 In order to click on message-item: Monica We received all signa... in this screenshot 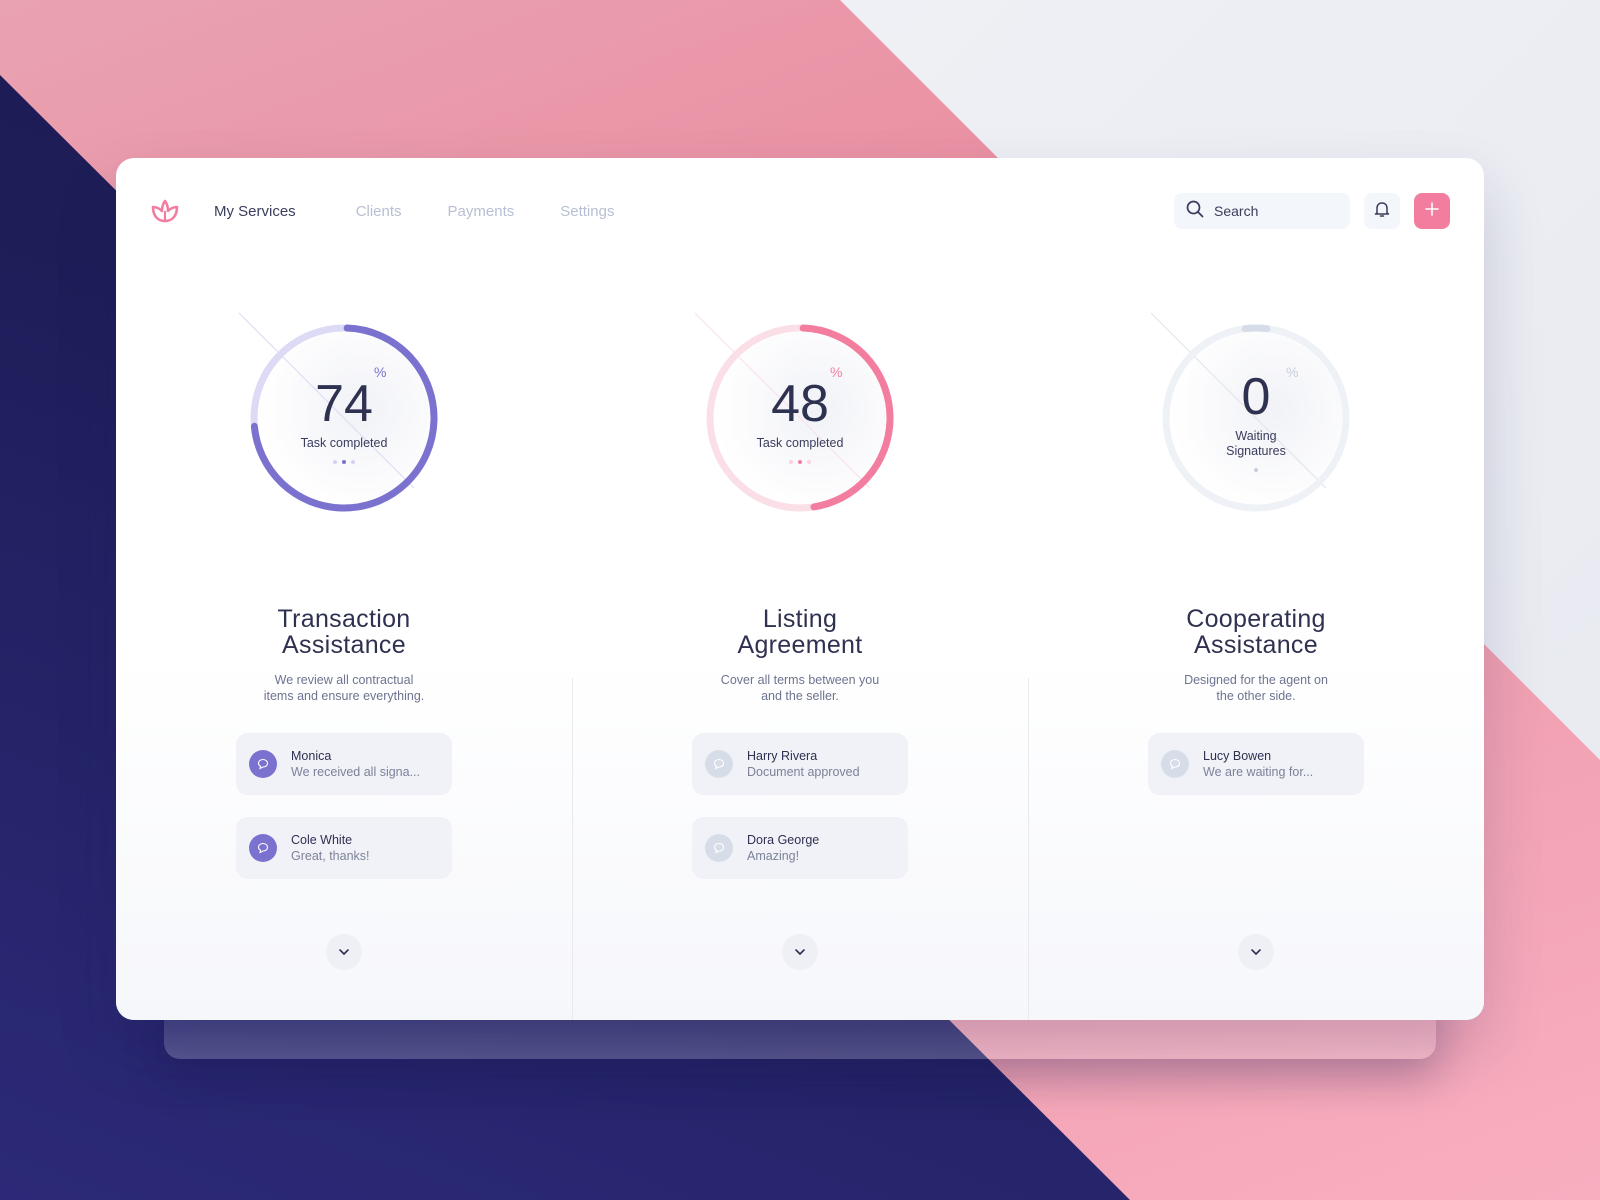, I will do `click(344, 764)`.